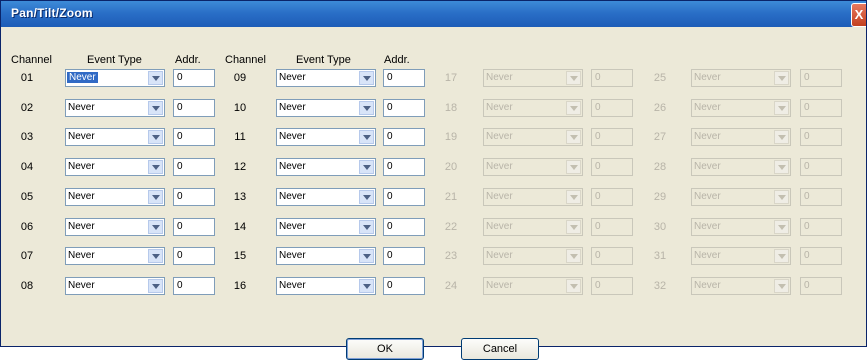  Describe the element at coordinates (194, 227) in the screenshot. I see `addr-input-ch06: 0` at that location.